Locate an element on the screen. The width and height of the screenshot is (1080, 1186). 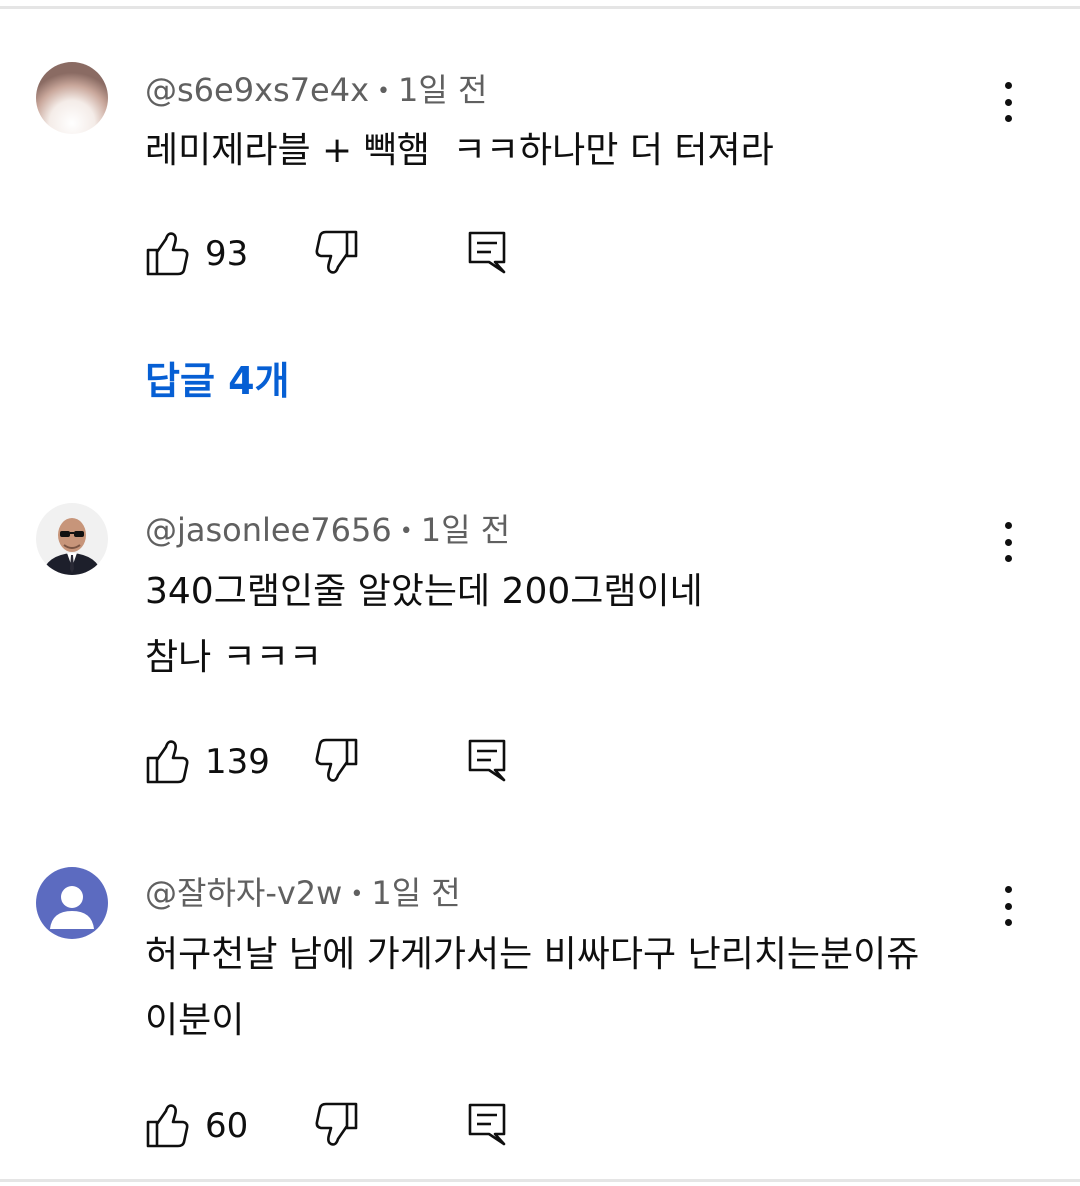
comment-author: @jasonlee7656 is located at coordinates (268, 530).